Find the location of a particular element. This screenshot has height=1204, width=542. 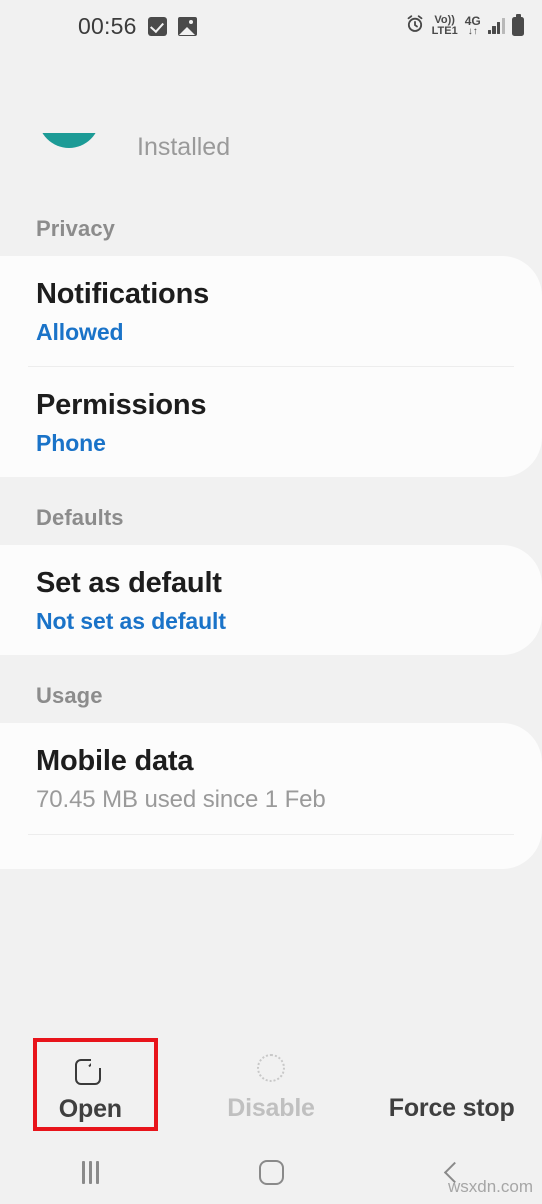

photo-icon is located at coordinates (187, 26).